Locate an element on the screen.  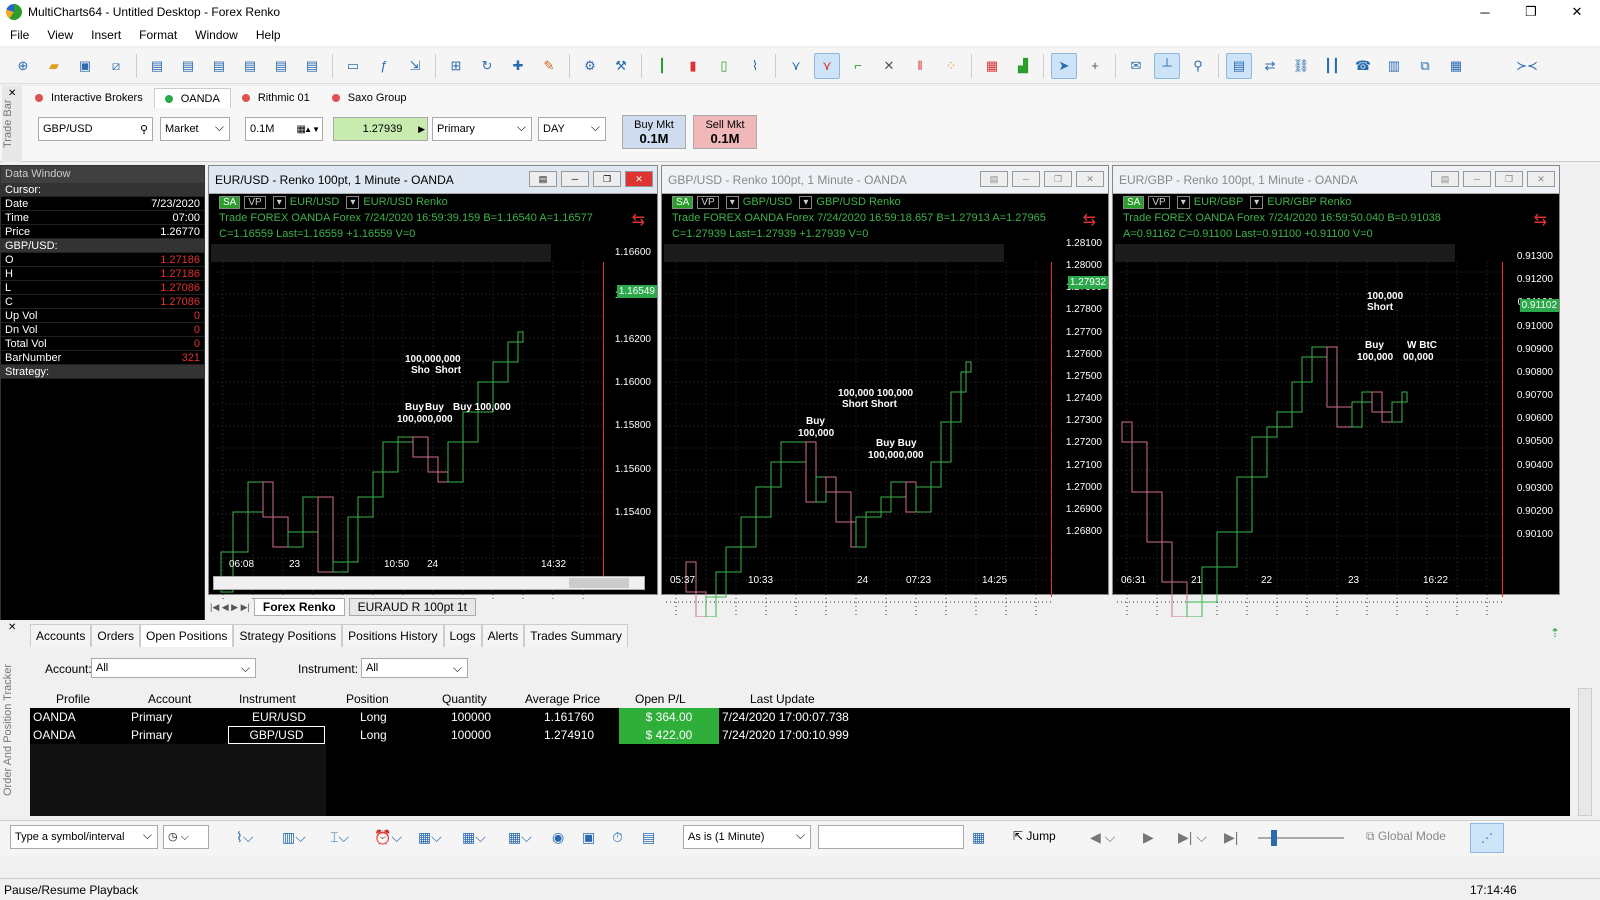
vertical-scrollbar is located at coordinates (1585, 752).